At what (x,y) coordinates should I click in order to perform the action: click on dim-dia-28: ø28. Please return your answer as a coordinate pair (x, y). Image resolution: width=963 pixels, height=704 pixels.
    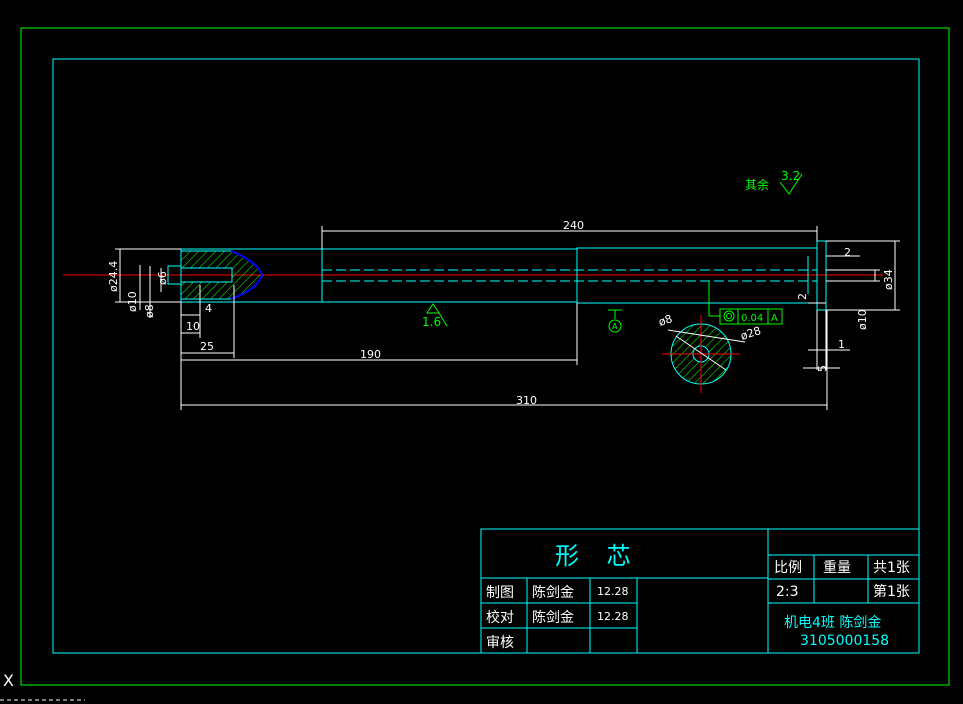
    Looking at the image, I should click on (751, 333).